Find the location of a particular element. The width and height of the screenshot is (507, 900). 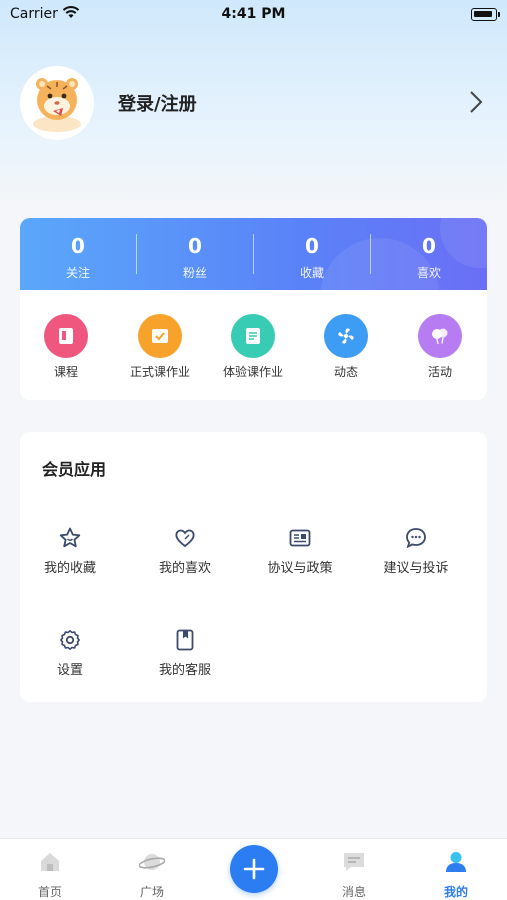

stat-label: 喜欢 is located at coordinates (428, 273).